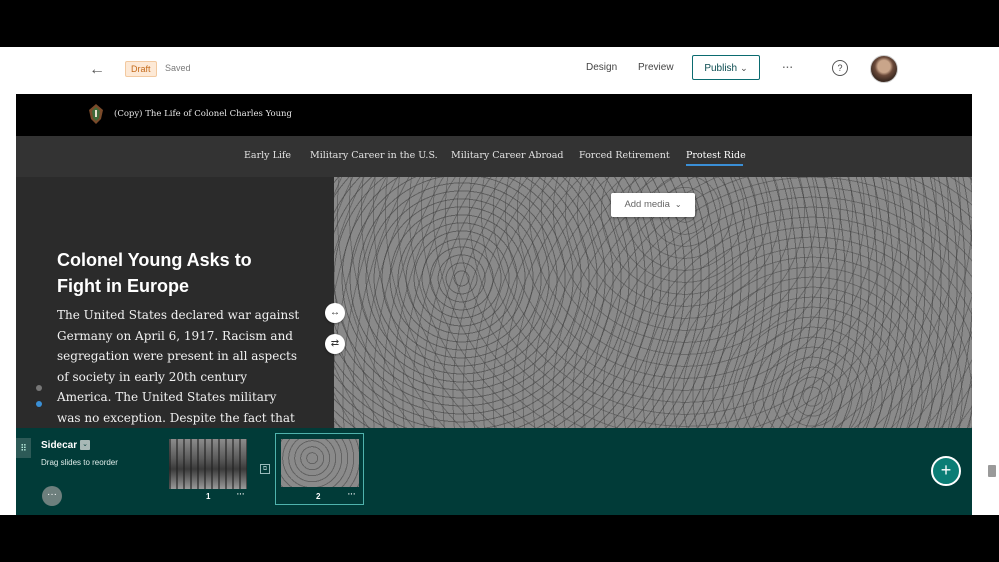 The height and width of the screenshot is (562, 999). I want to click on nav-military-career-us: Military Career in the U.S., so click(374, 155).